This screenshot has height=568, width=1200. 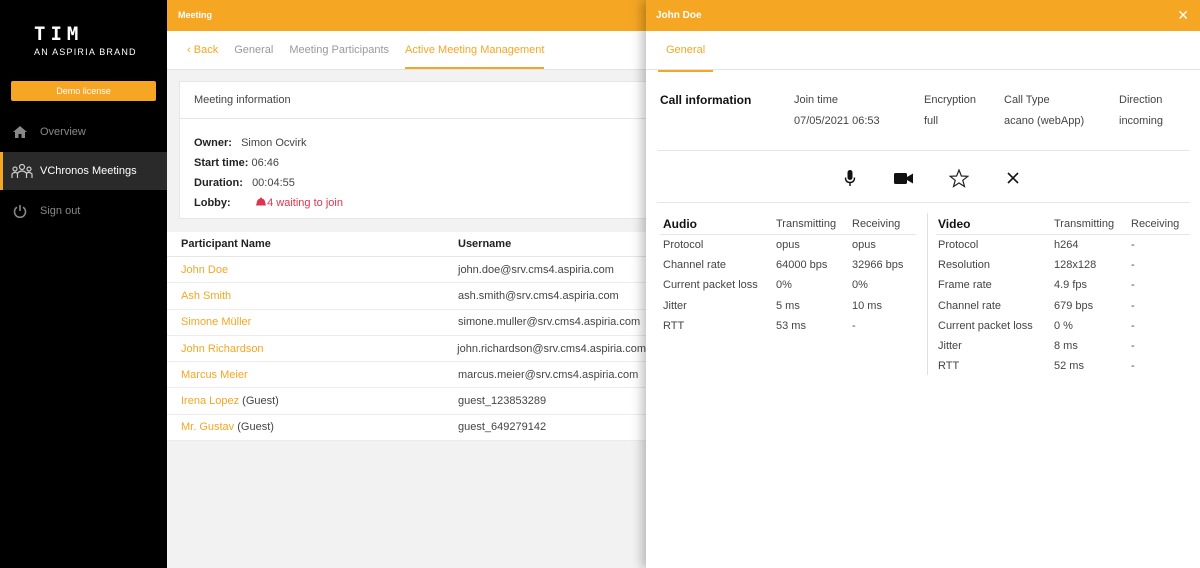 I want to click on audio-label-cell: Current packet loss, so click(x=710, y=285).